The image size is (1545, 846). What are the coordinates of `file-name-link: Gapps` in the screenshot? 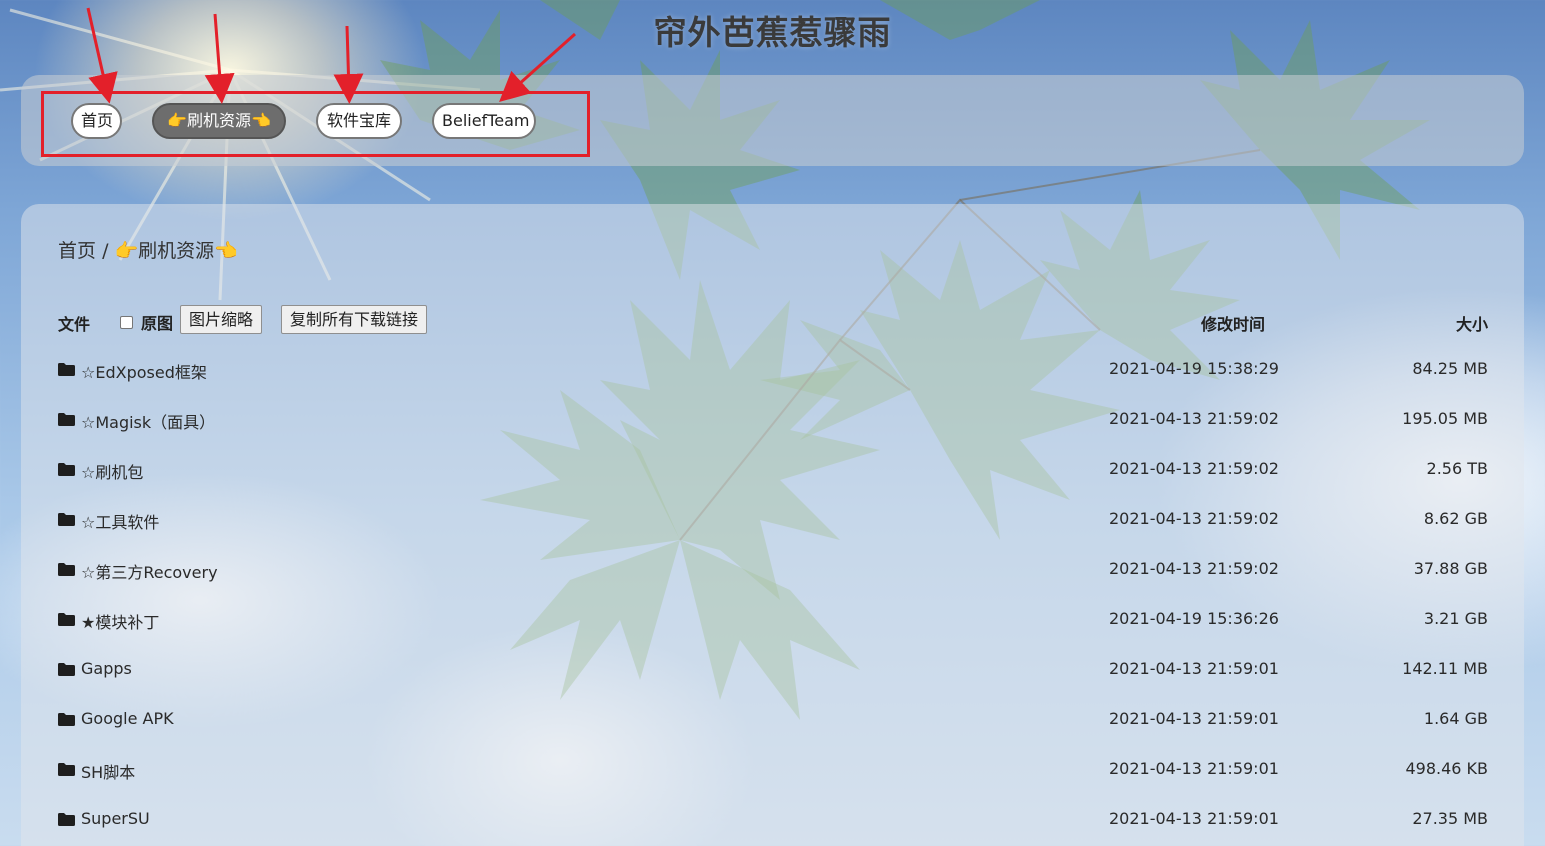 It's located at (106, 668).